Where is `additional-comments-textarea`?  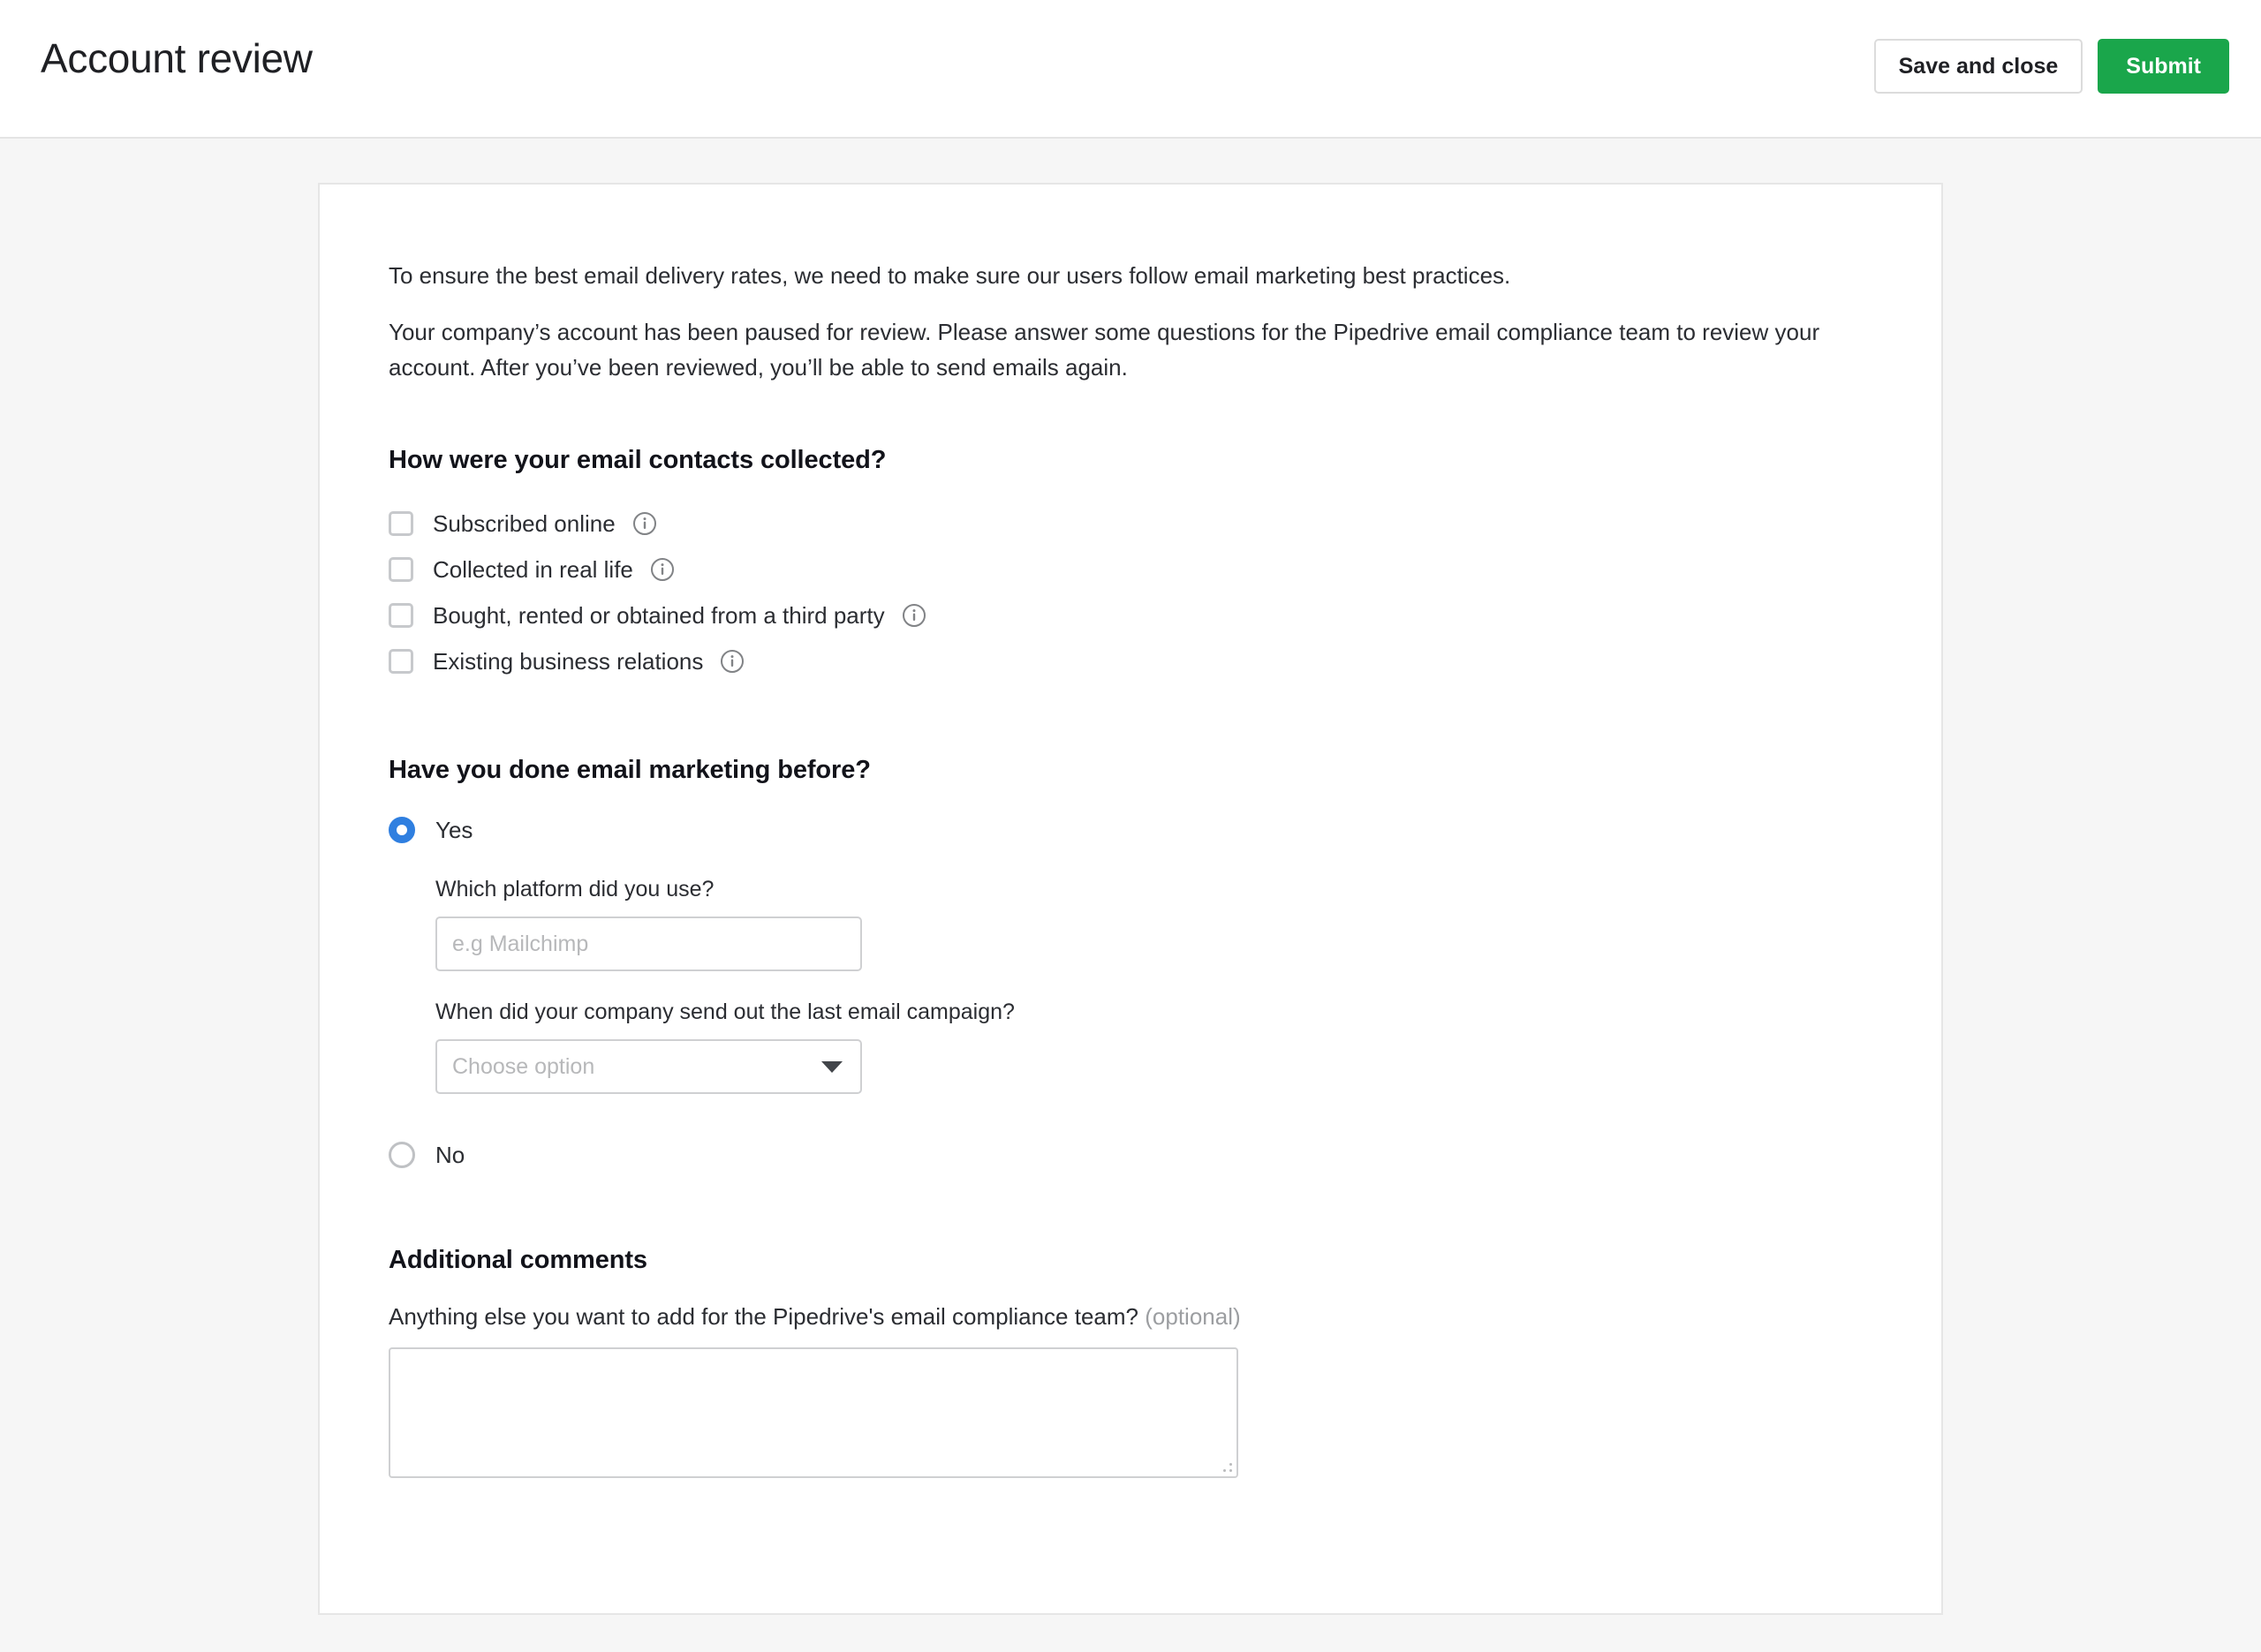 additional-comments-textarea is located at coordinates (813, 1413).